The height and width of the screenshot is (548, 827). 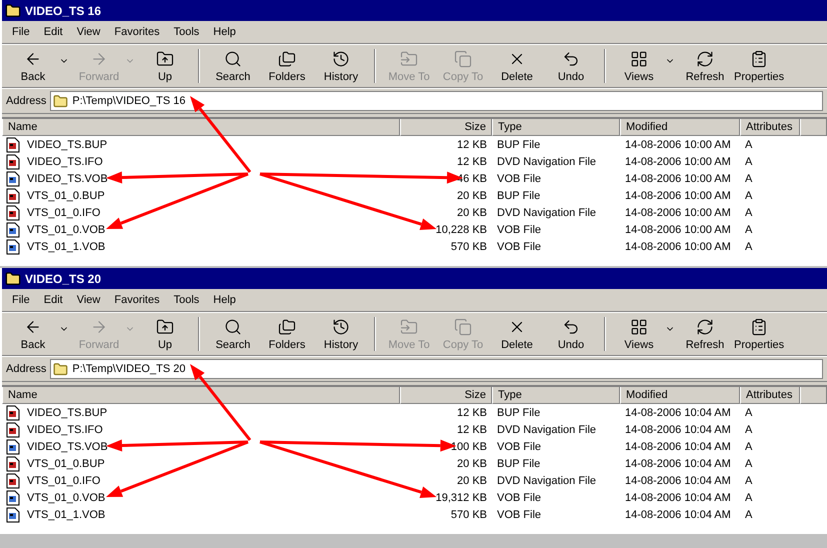 I want to click on file-size: 10,228 KB, so click(x=461, y=230).